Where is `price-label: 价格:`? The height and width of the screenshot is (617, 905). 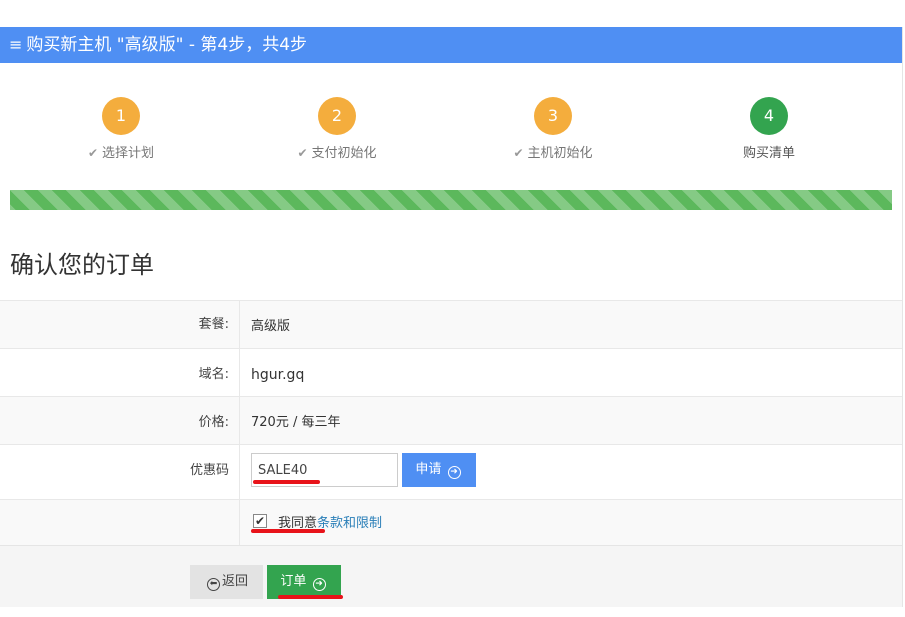 price-label: 价格: is located at coordinates (120, 420).